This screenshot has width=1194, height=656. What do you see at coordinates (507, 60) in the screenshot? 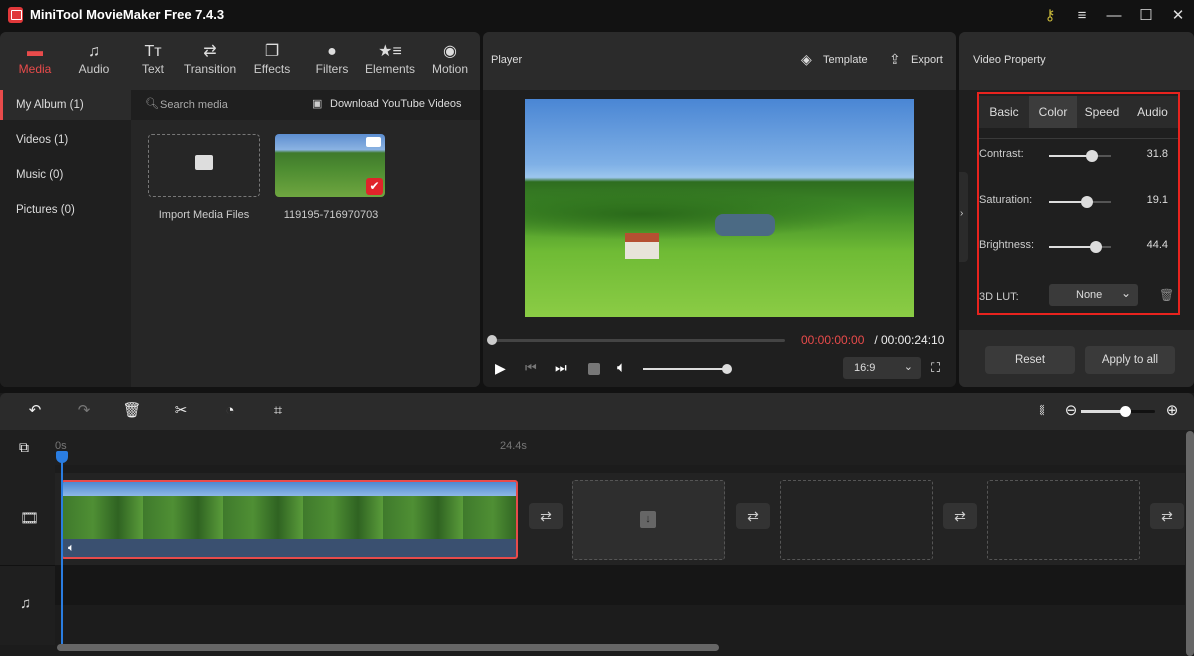
I see `player-title: Player` at bounding box center [507, 60].